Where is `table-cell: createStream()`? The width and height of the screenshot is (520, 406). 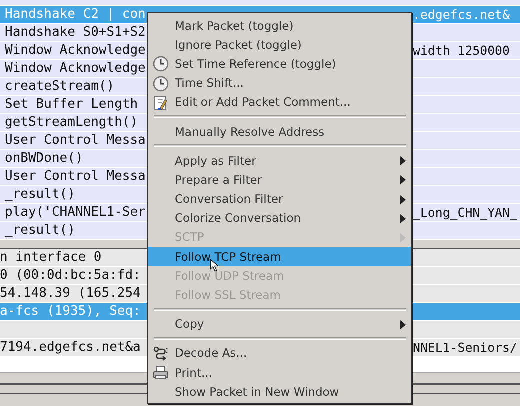
table-cell: createStream() is located at coordinates (60, 86).